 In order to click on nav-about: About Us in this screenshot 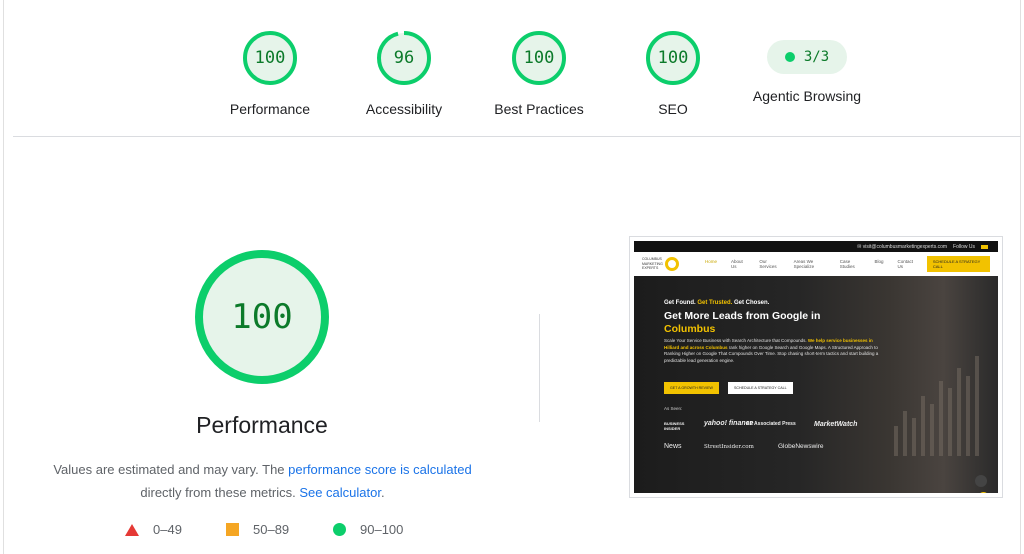, I will do `click(737, 264)`.